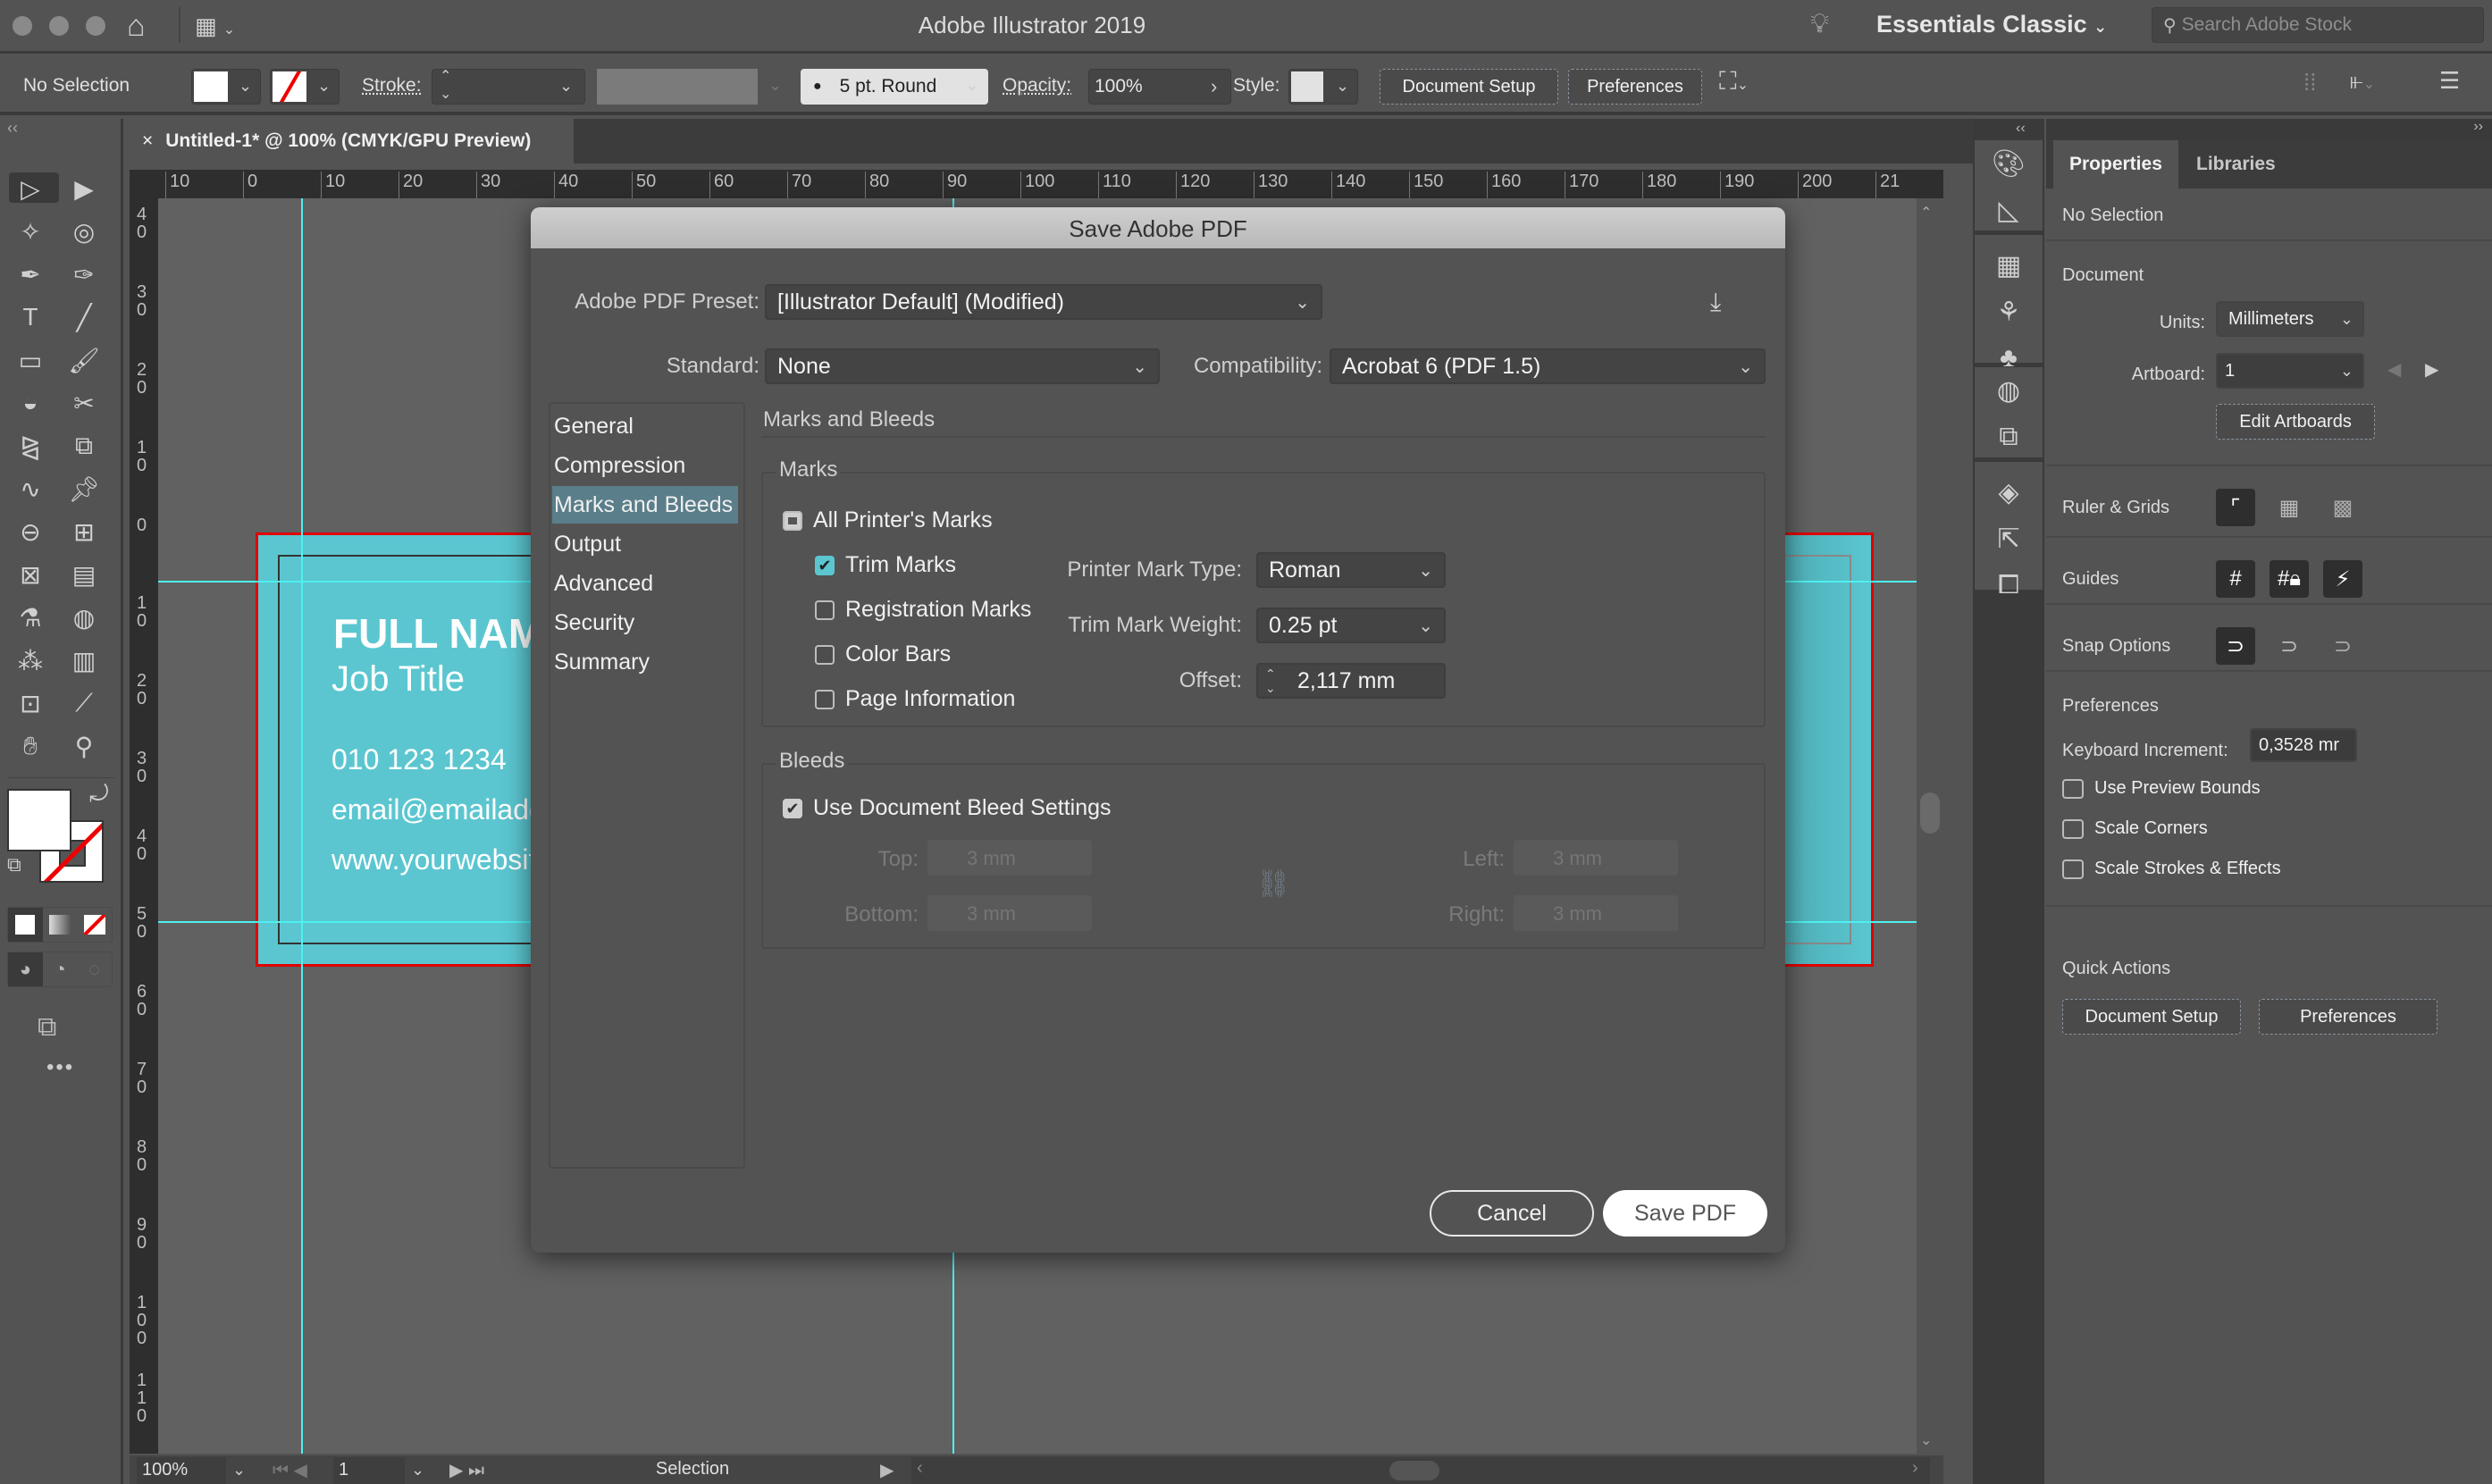 The image size is (2492, 1484). I want to click on transform-select-icon: ⛶⌄, so click(1734, 82).